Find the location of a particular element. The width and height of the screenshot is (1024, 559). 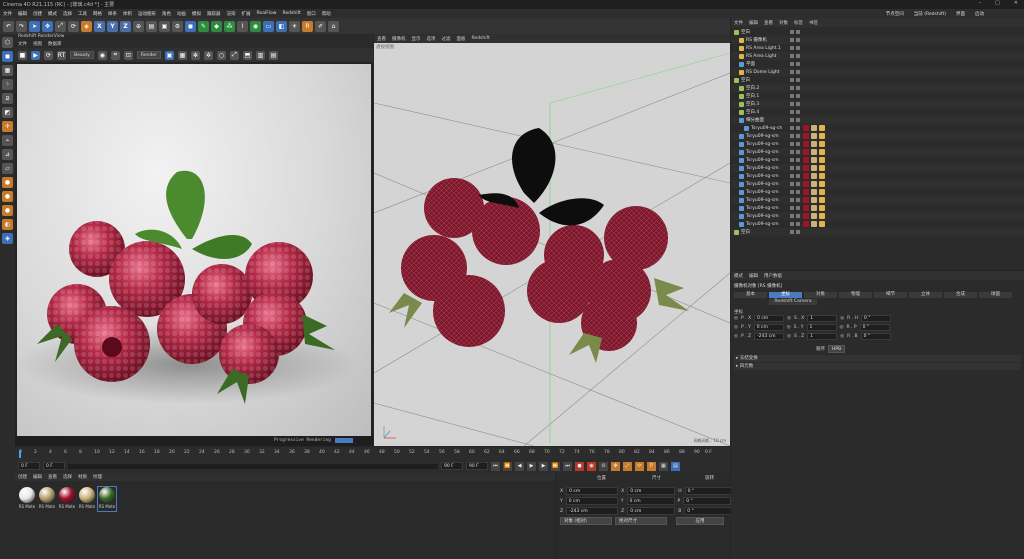

polygons-mode-icon: ◩ is located at coordinates (7, 112).